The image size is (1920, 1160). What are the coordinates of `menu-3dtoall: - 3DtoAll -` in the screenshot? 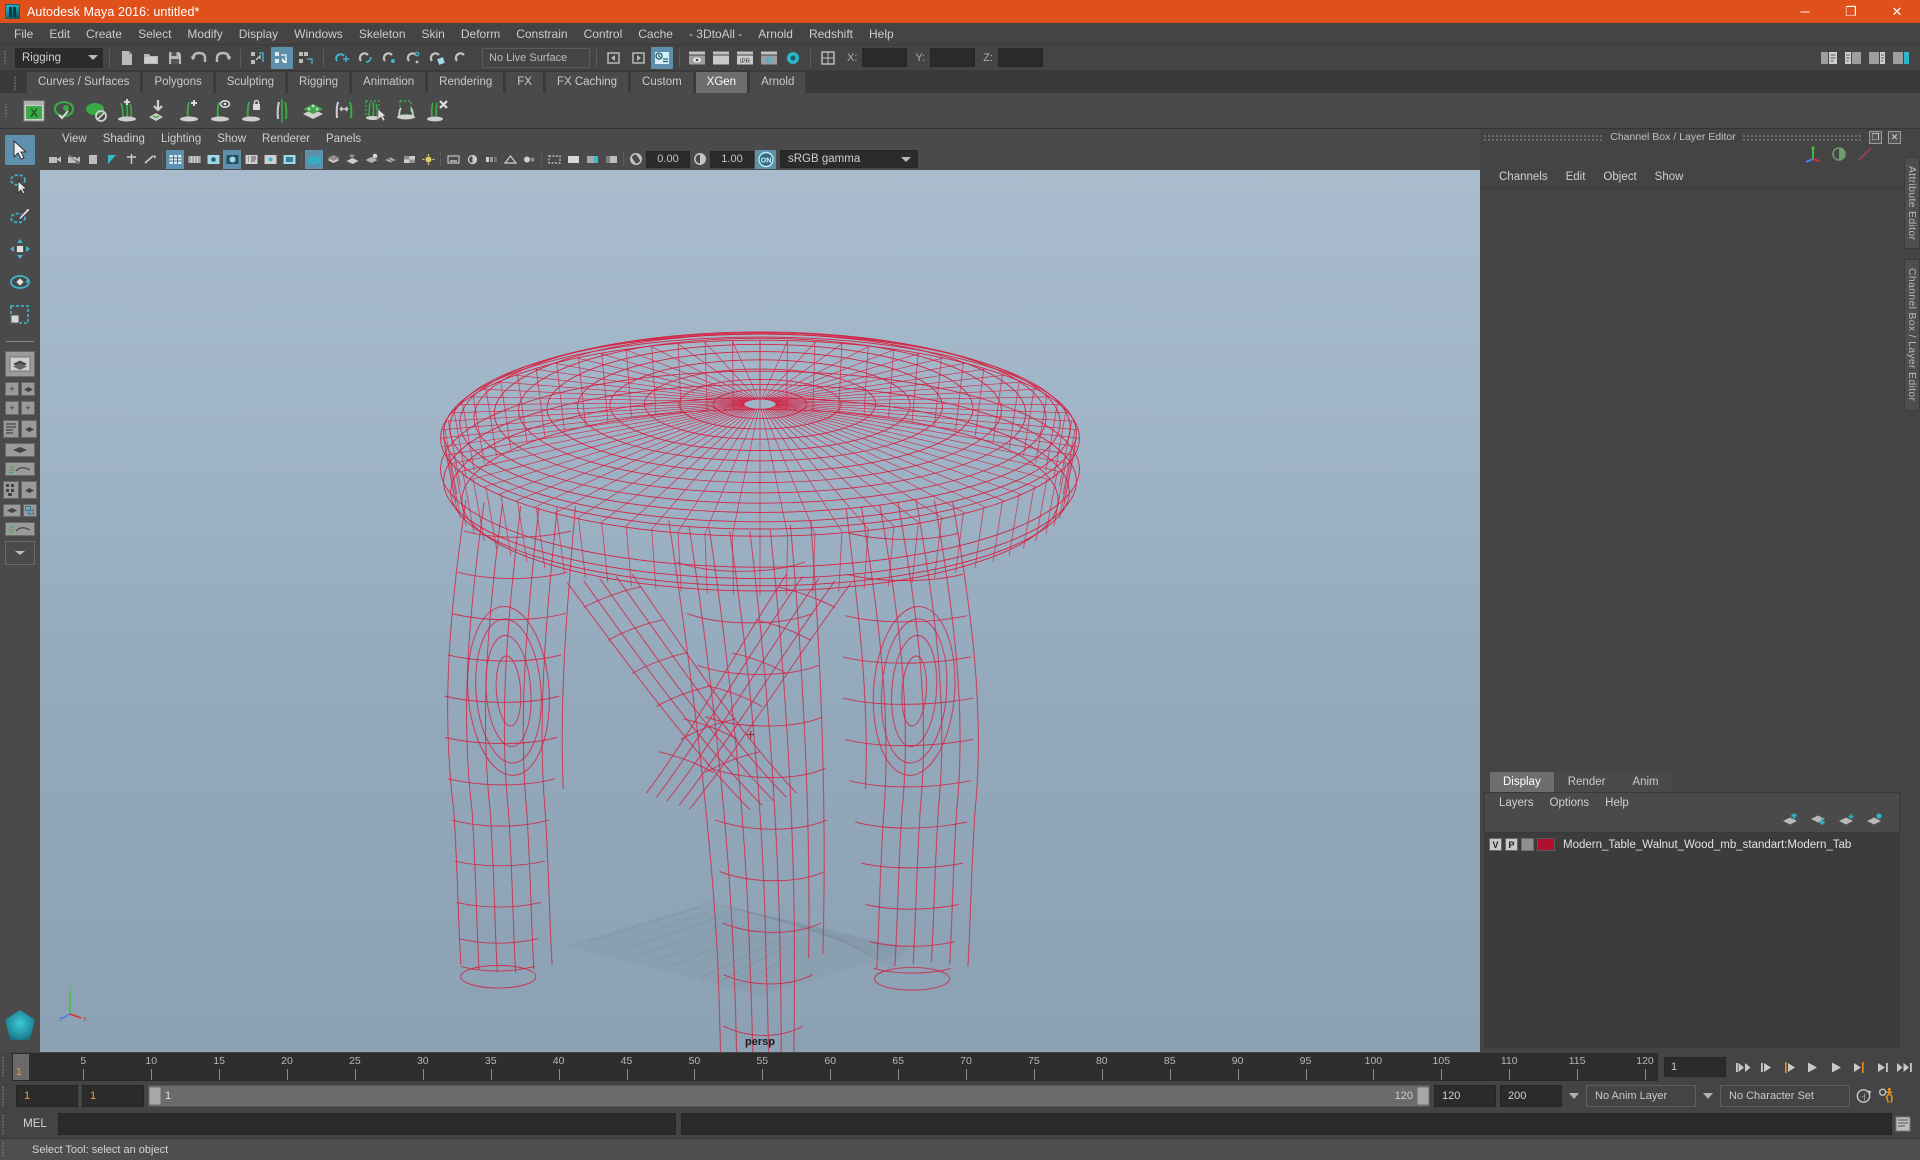 It's located at (715, 34).